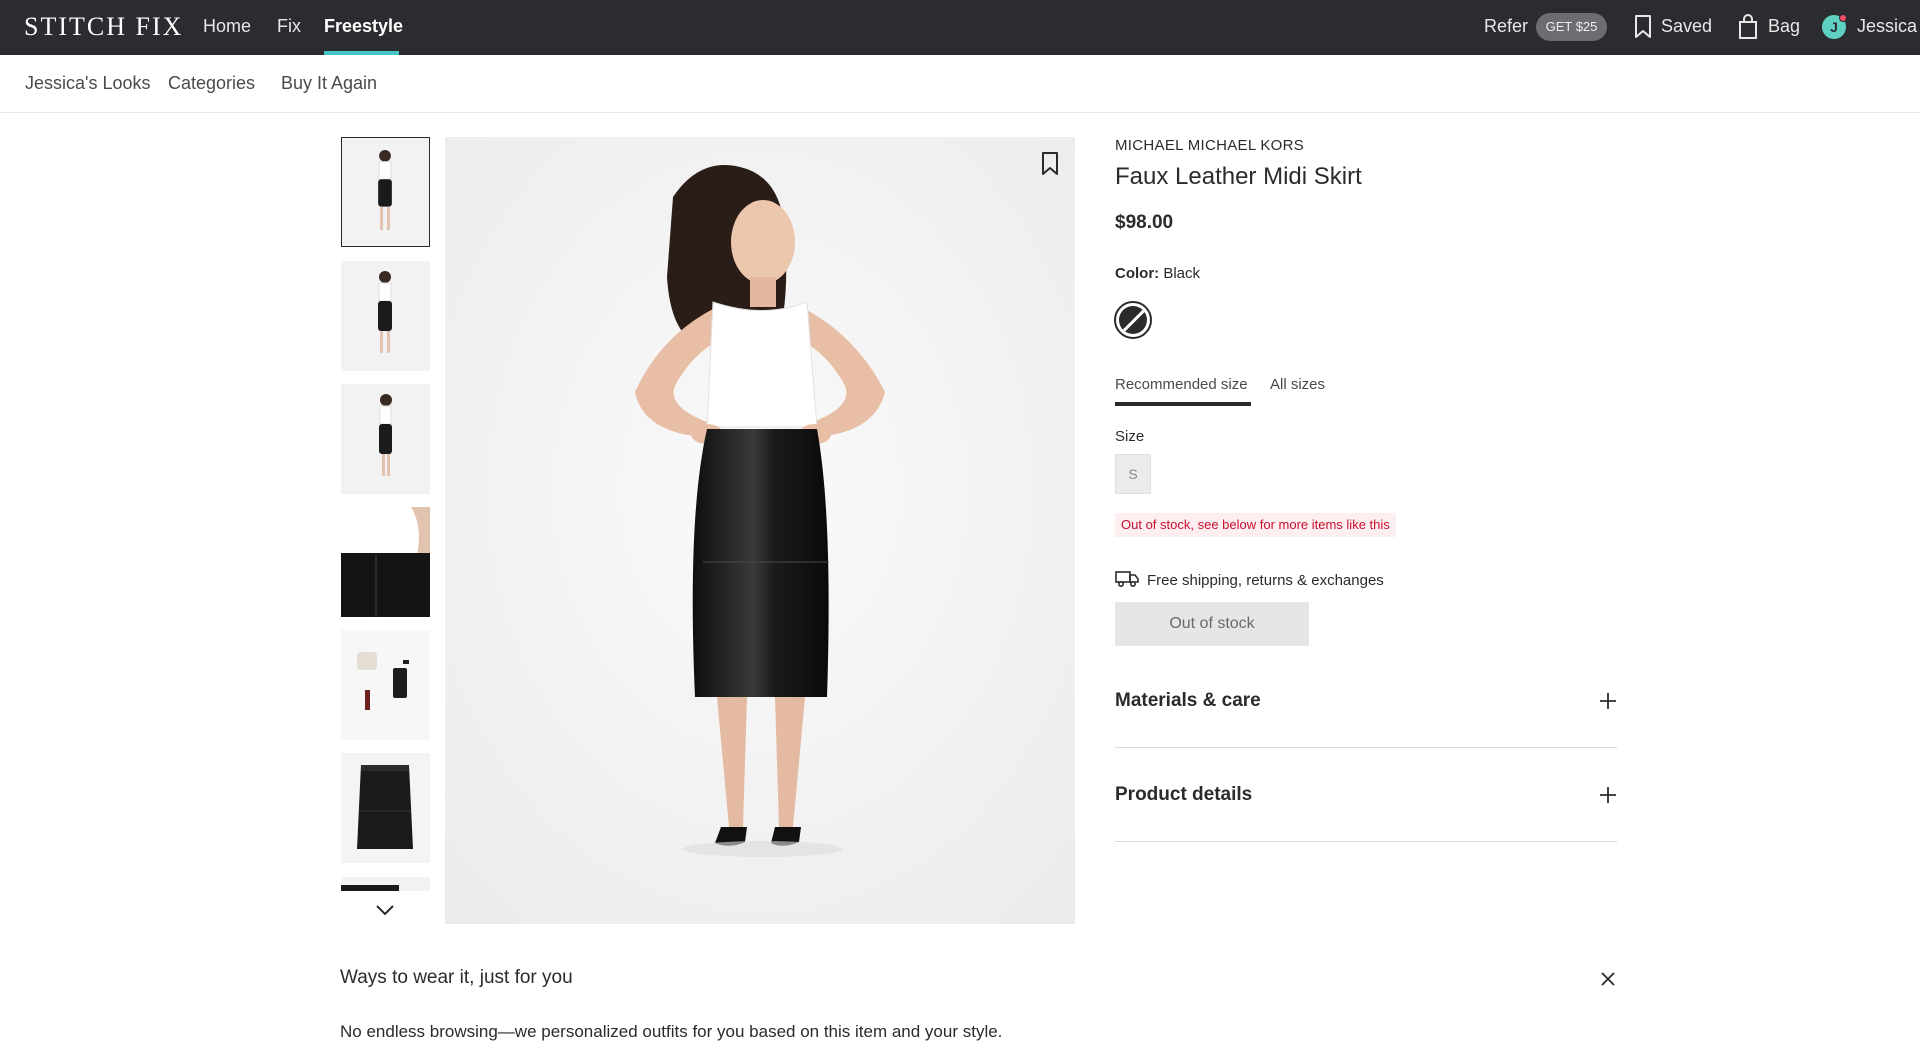  What do you see at coordinates (1297, 384) in the screenshot?
I see `tab-all-sizes: All sizes` at bounding box center [1297, 384].